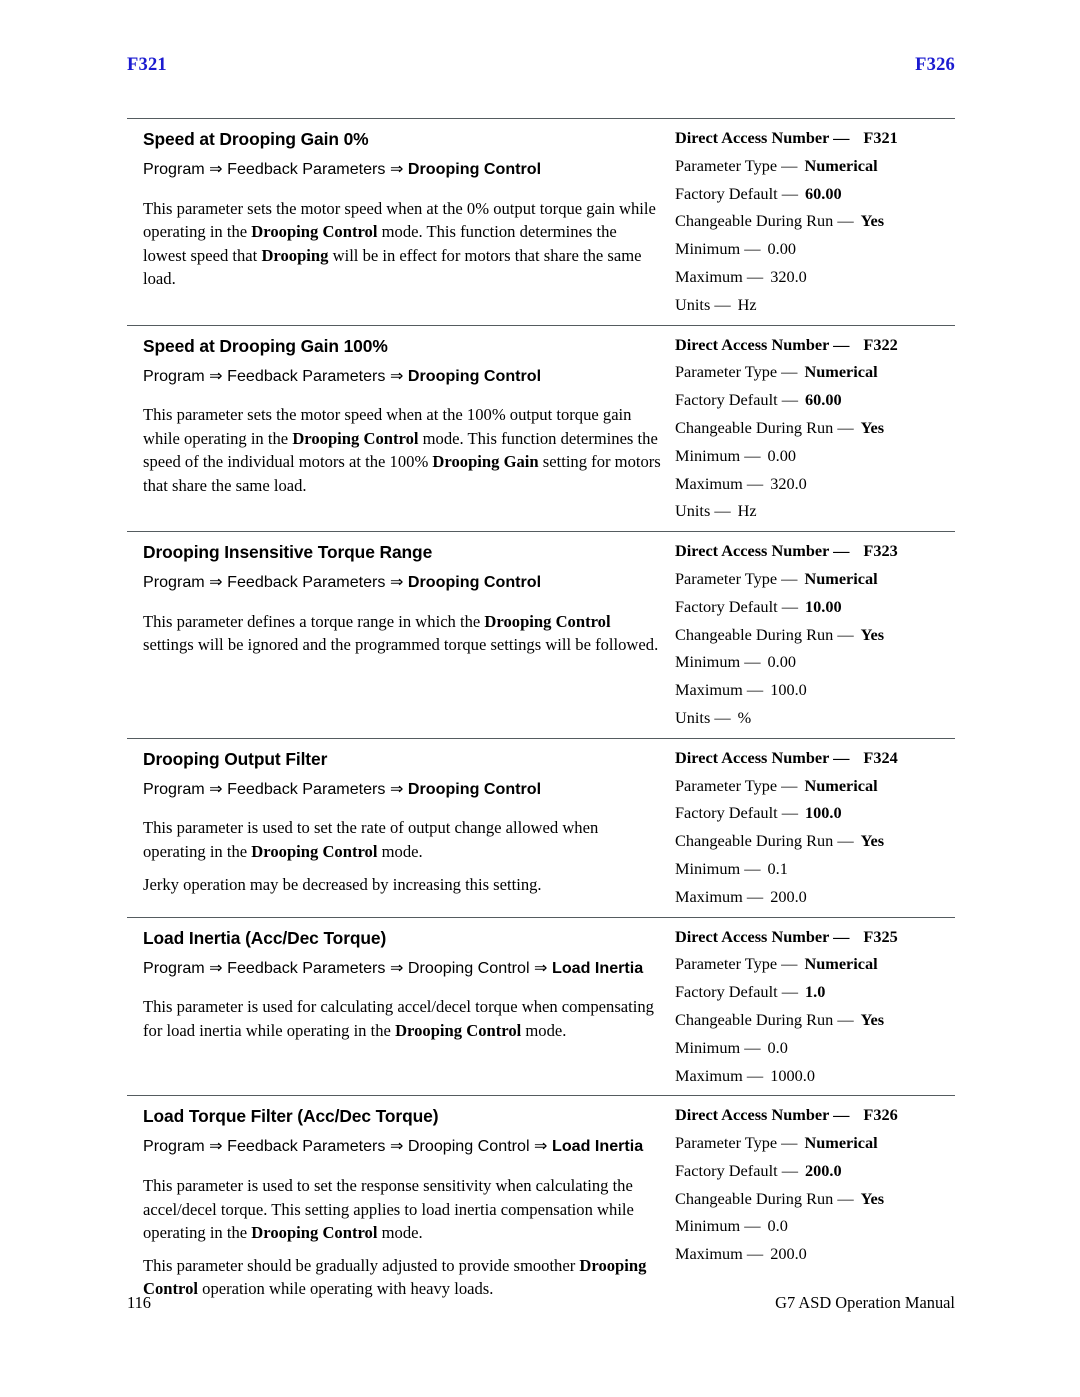 This screenshot has width=1080, height=1397. Describe the element at coordinates (788, 276) in the screenshot. I see `spec-maximum-value: 320.0` at that location.